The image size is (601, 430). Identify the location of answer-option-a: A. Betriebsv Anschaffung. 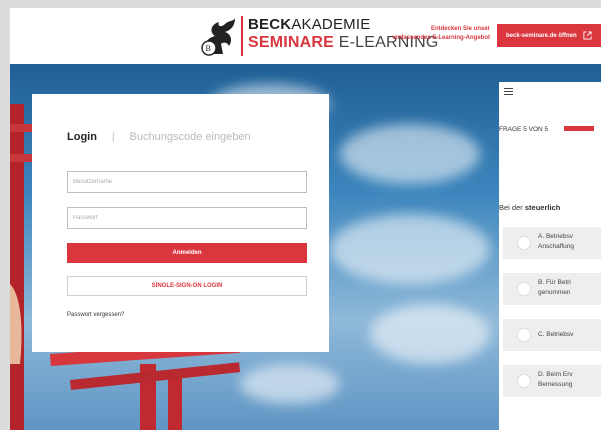
(552, 243).